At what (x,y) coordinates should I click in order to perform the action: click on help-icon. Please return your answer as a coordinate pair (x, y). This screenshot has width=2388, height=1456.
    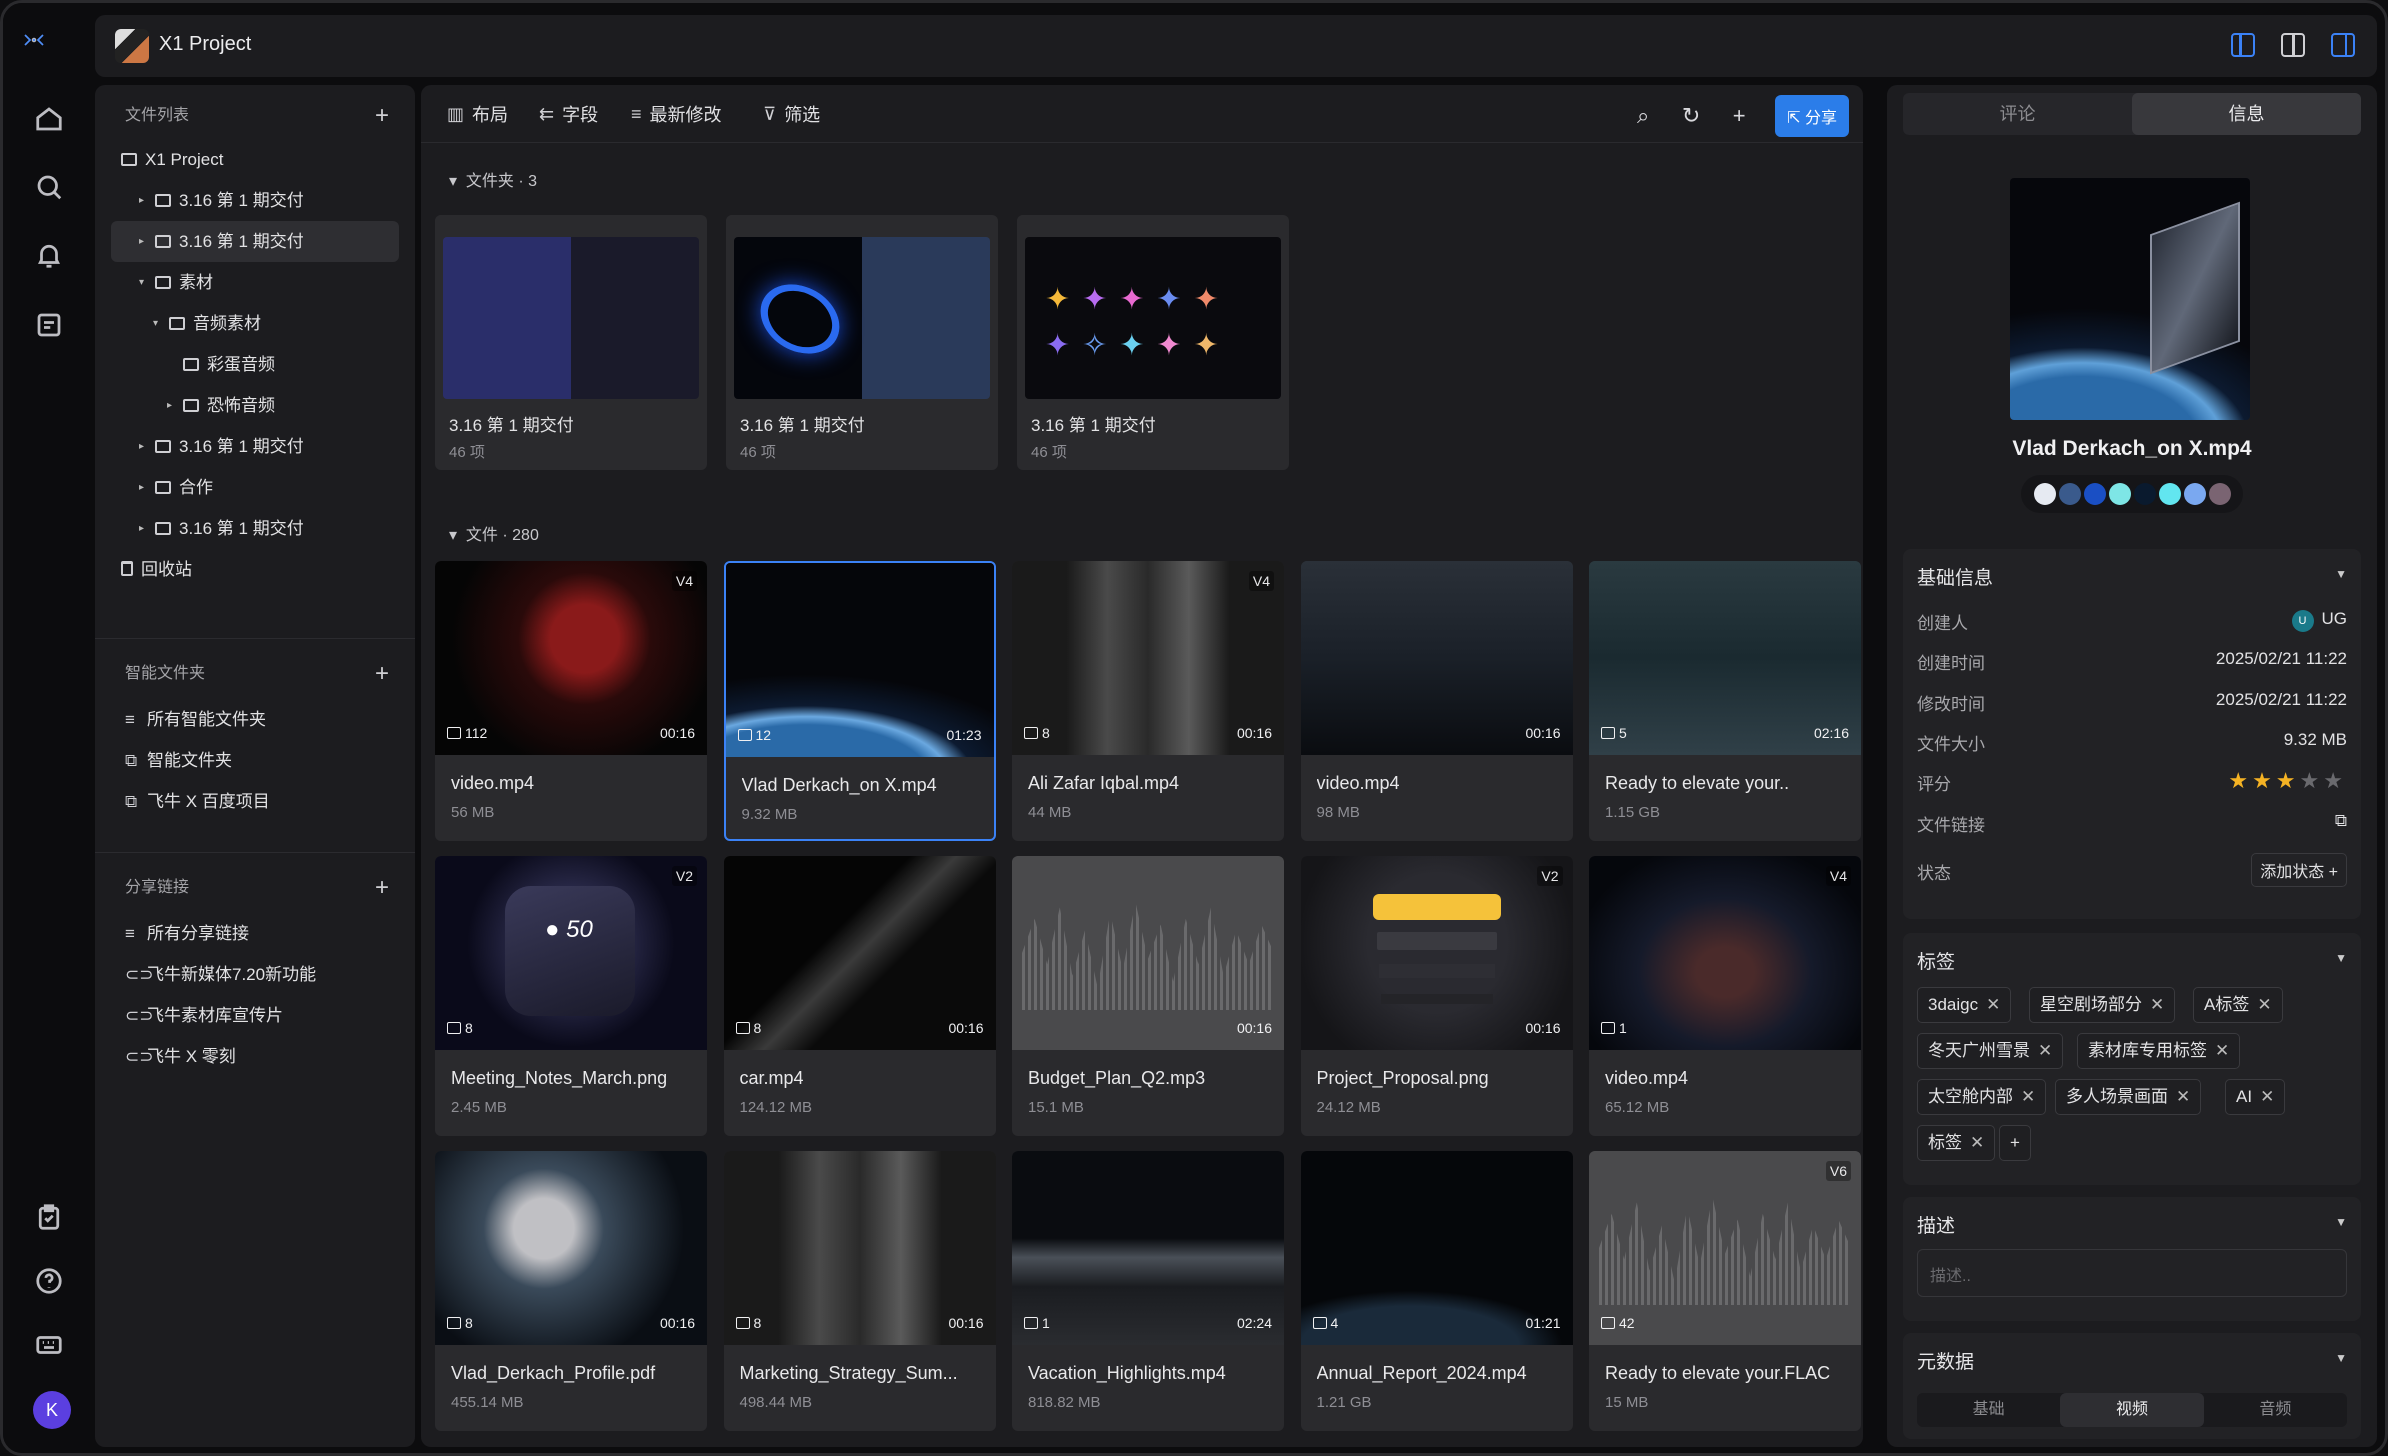
    Looking at the image, I should click on (49, 1281).